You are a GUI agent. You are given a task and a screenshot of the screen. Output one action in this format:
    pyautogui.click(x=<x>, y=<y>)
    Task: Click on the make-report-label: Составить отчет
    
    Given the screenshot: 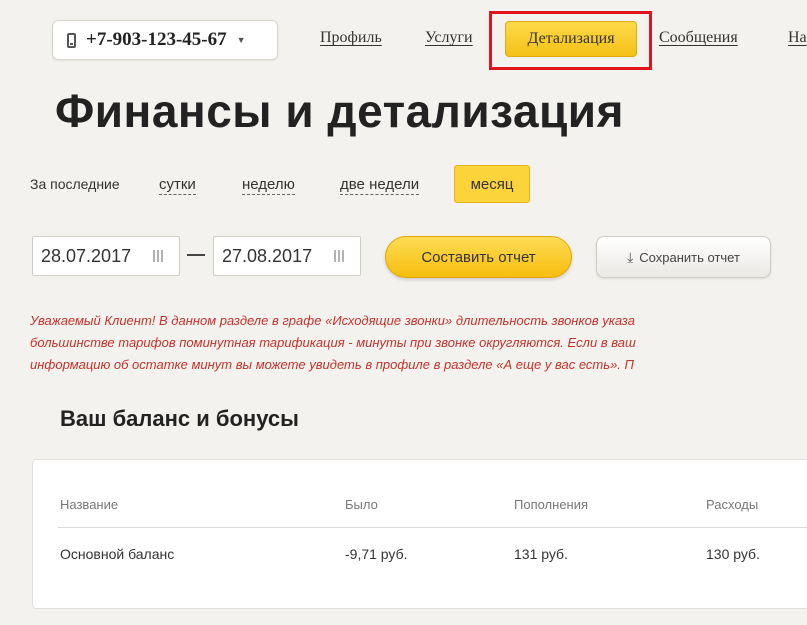 What is the action you would take?
    pyautogui.click(x=478, y=257)
    